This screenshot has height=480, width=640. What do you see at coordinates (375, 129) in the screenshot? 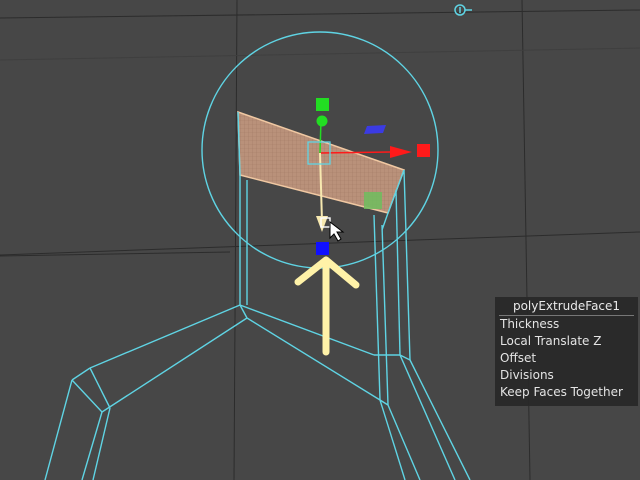
I see `xz-plane-handle` at bounding box center [375, 129].